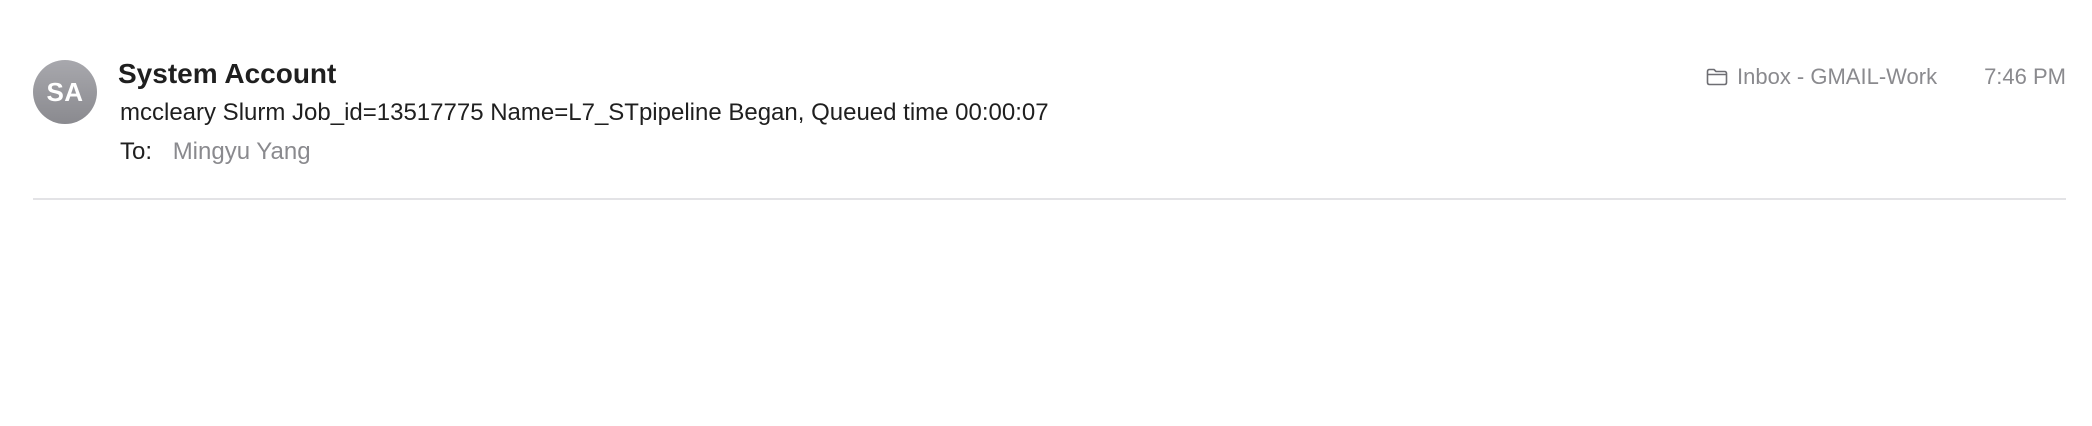 This screenshot has width=2092, height=426. Describe the element at coordinates (136, 151) in the screenshot. I see `to-label: To:` at that location.